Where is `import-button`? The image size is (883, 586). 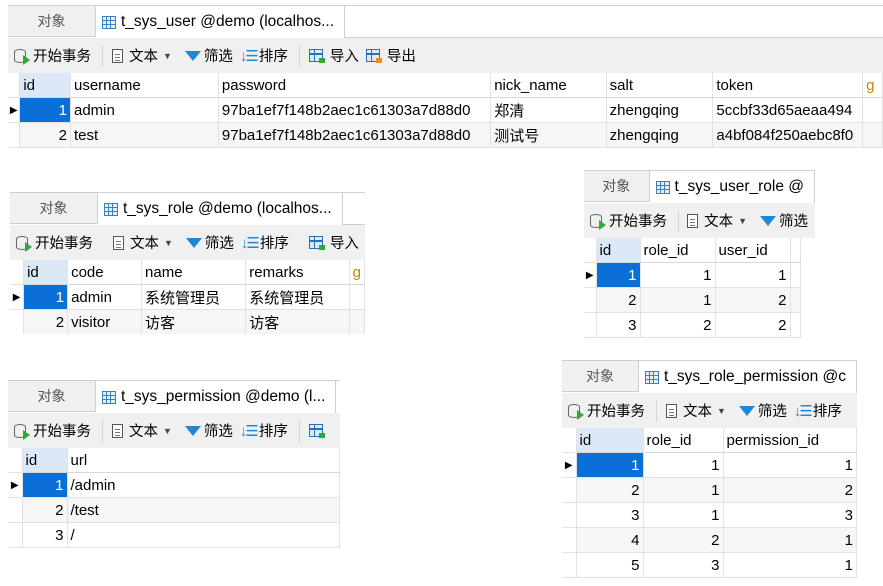
import-button is located at coordinates (317, 431).